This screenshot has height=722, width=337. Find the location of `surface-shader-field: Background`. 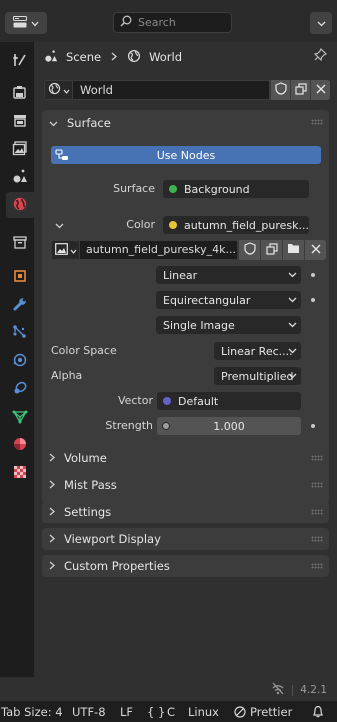

surface-shader-field: Background is located at coordinates (236, 189).